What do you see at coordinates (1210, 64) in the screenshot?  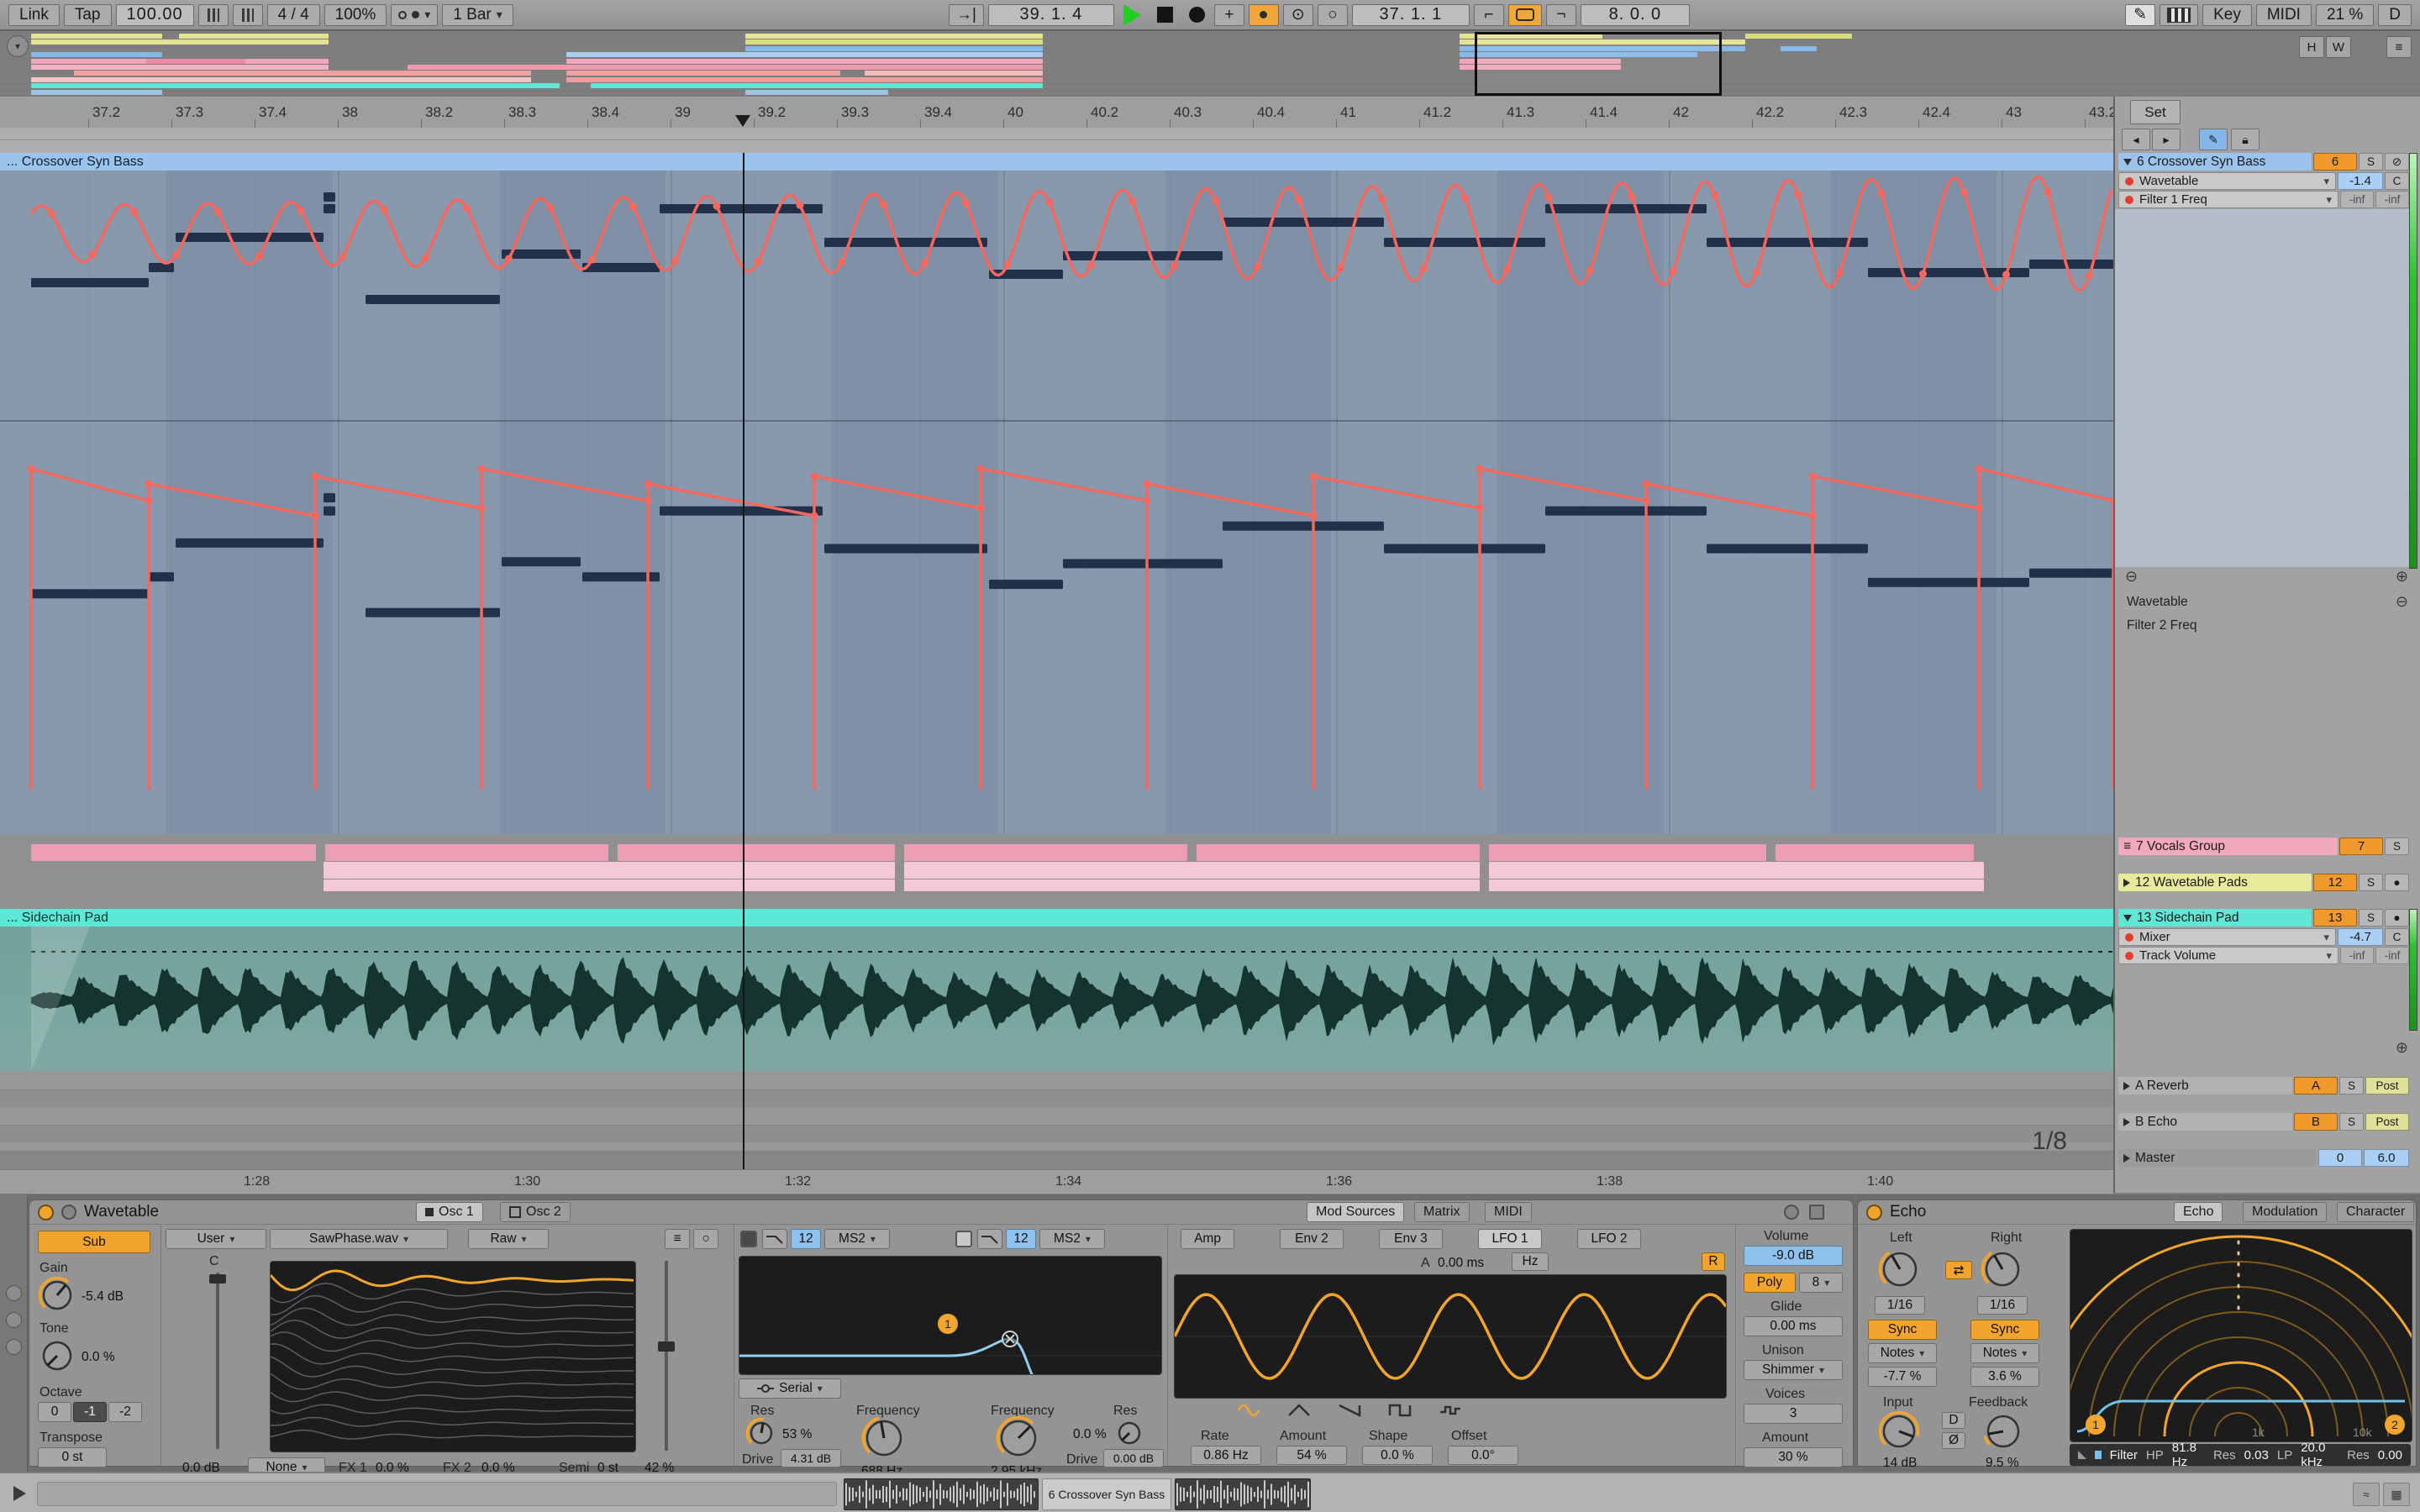 I see `arrangement-overview: ▾ H W ≡` at bounding box center [1210, 64].